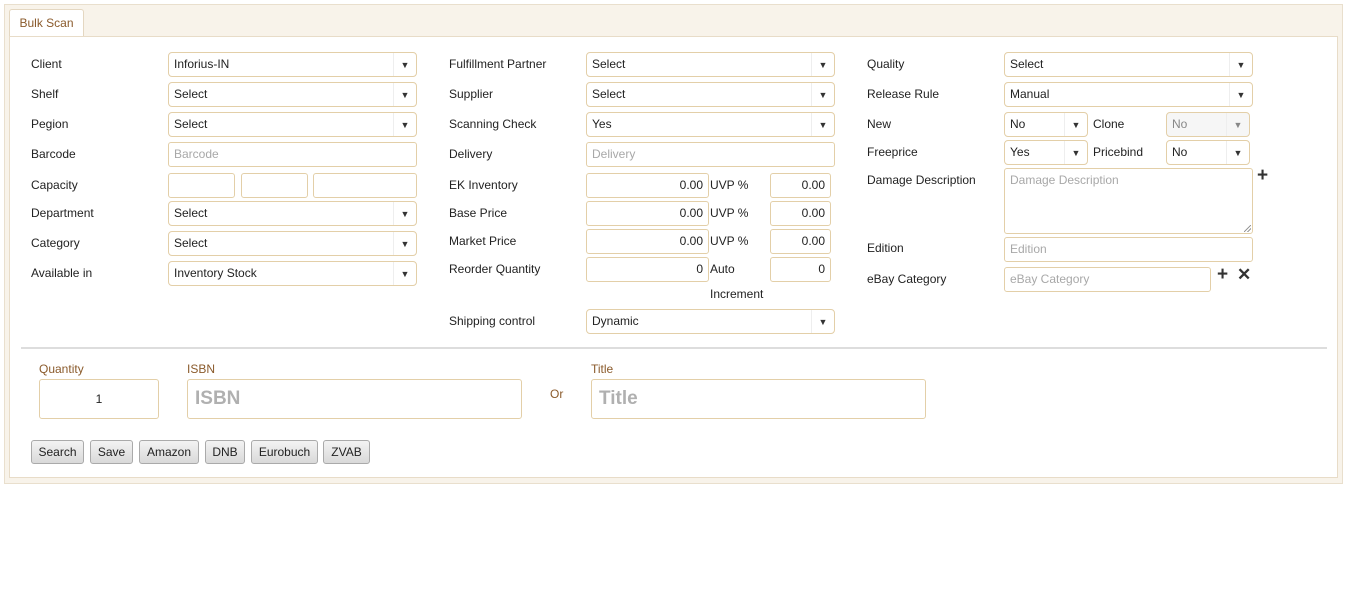 Image resolution: width=1346 pixels, height=610 pixels. I want to click on title-input: Title, so click(758, 399).